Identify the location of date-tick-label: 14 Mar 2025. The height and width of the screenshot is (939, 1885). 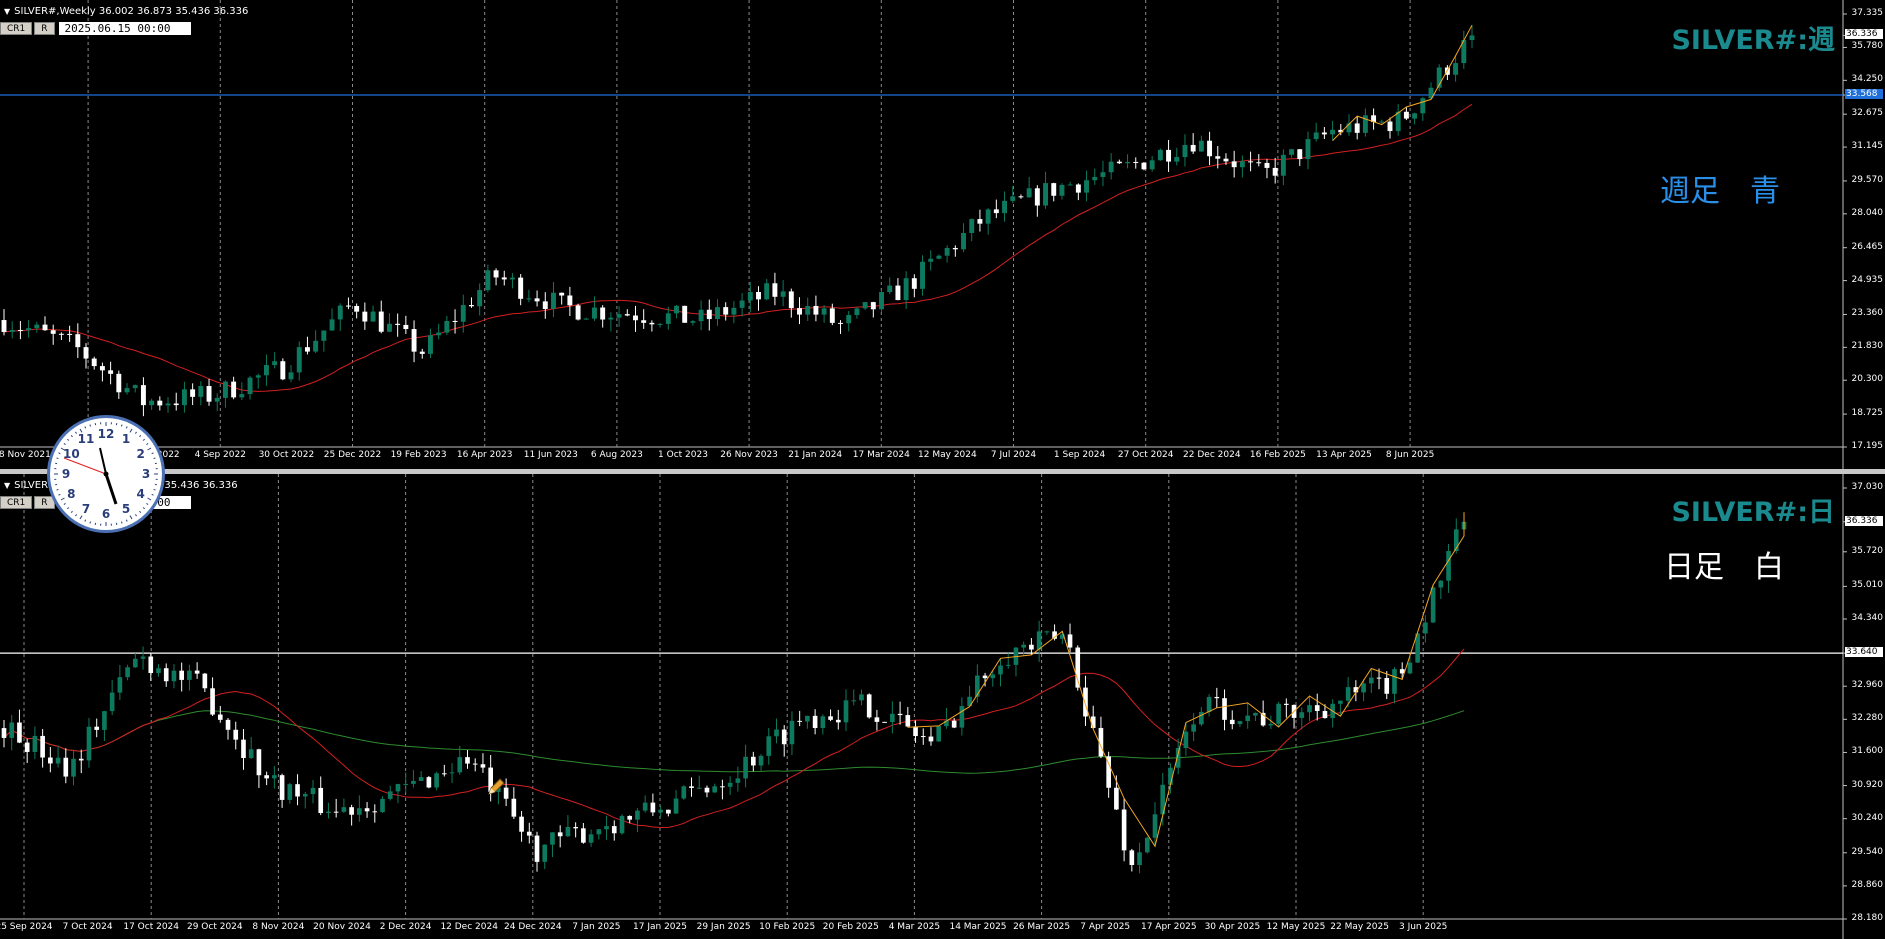
(978, 927).